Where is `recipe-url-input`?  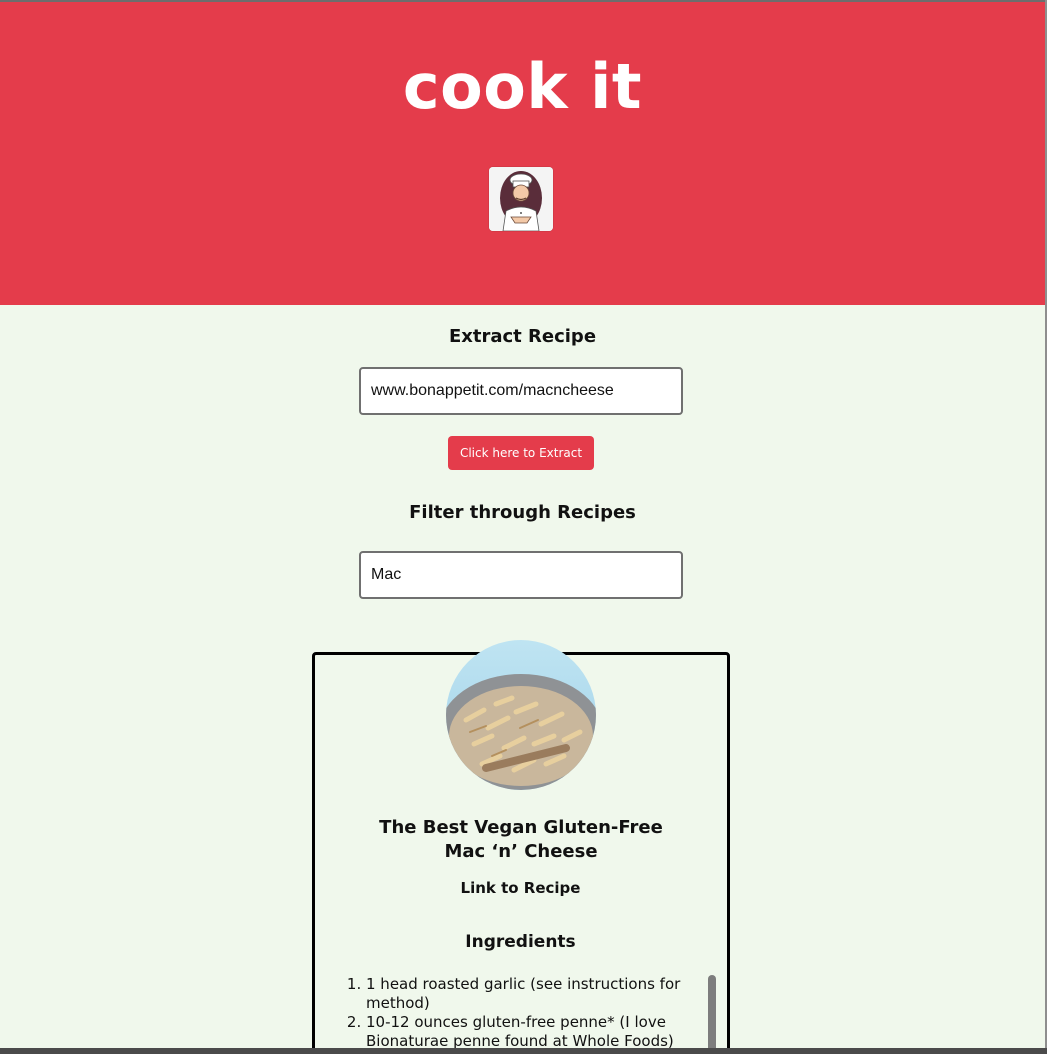
recipe-url-input is located at coordinates (521, 391).